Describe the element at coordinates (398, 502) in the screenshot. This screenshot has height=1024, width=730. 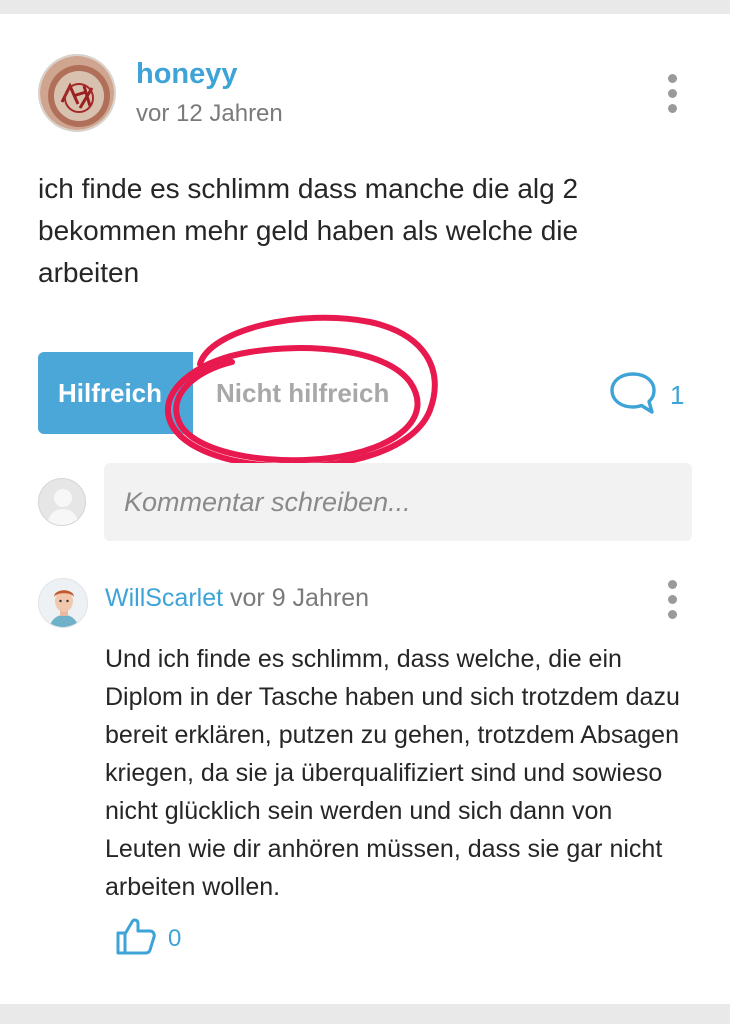
I see `comment-input` at that location.